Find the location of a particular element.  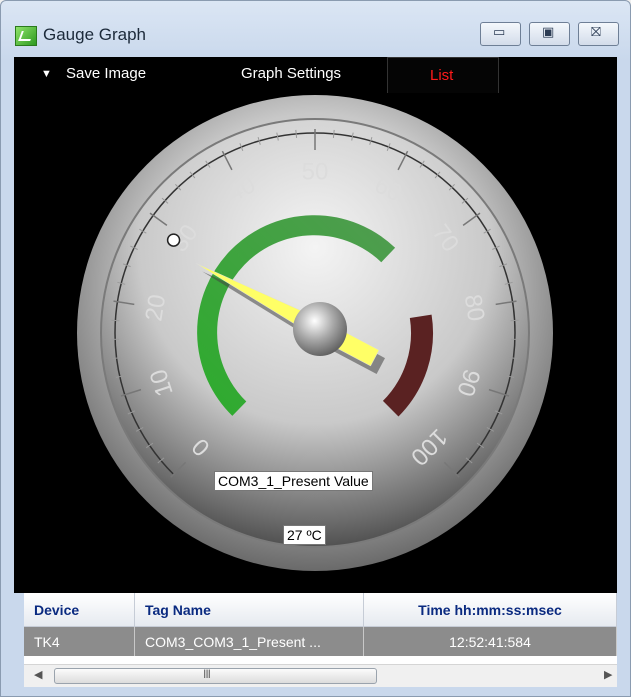

gauge-scale-label: 20 is located at coordinates (155, 308).